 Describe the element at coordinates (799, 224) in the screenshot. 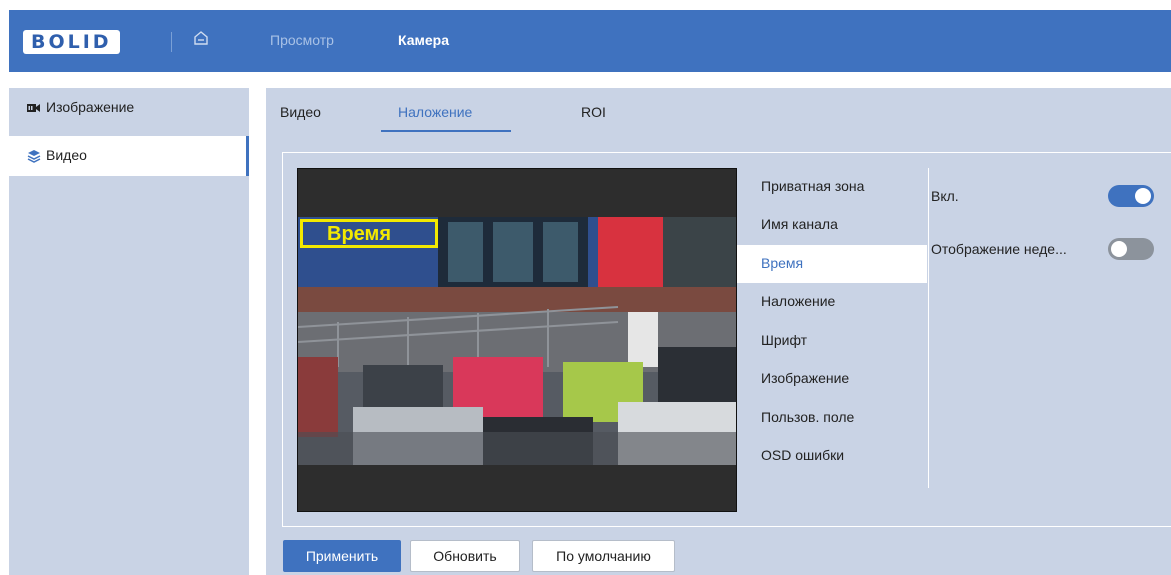

I see `menu-item-label: Имя канала` at that location.